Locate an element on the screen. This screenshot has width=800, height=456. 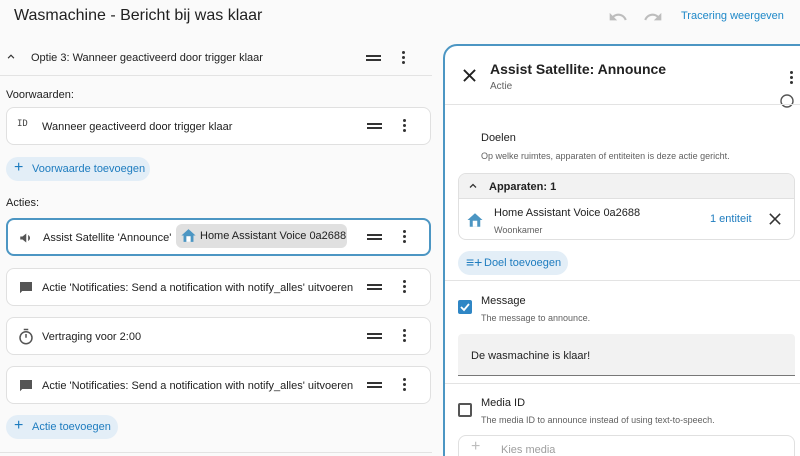
panel-header: Assist Satellite: Announce Actie is located at coordinates (622, 75).